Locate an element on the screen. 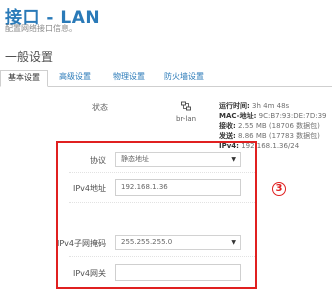  page-subtitle: 配置网络接口信息。 is located at coordinates (41, 28).